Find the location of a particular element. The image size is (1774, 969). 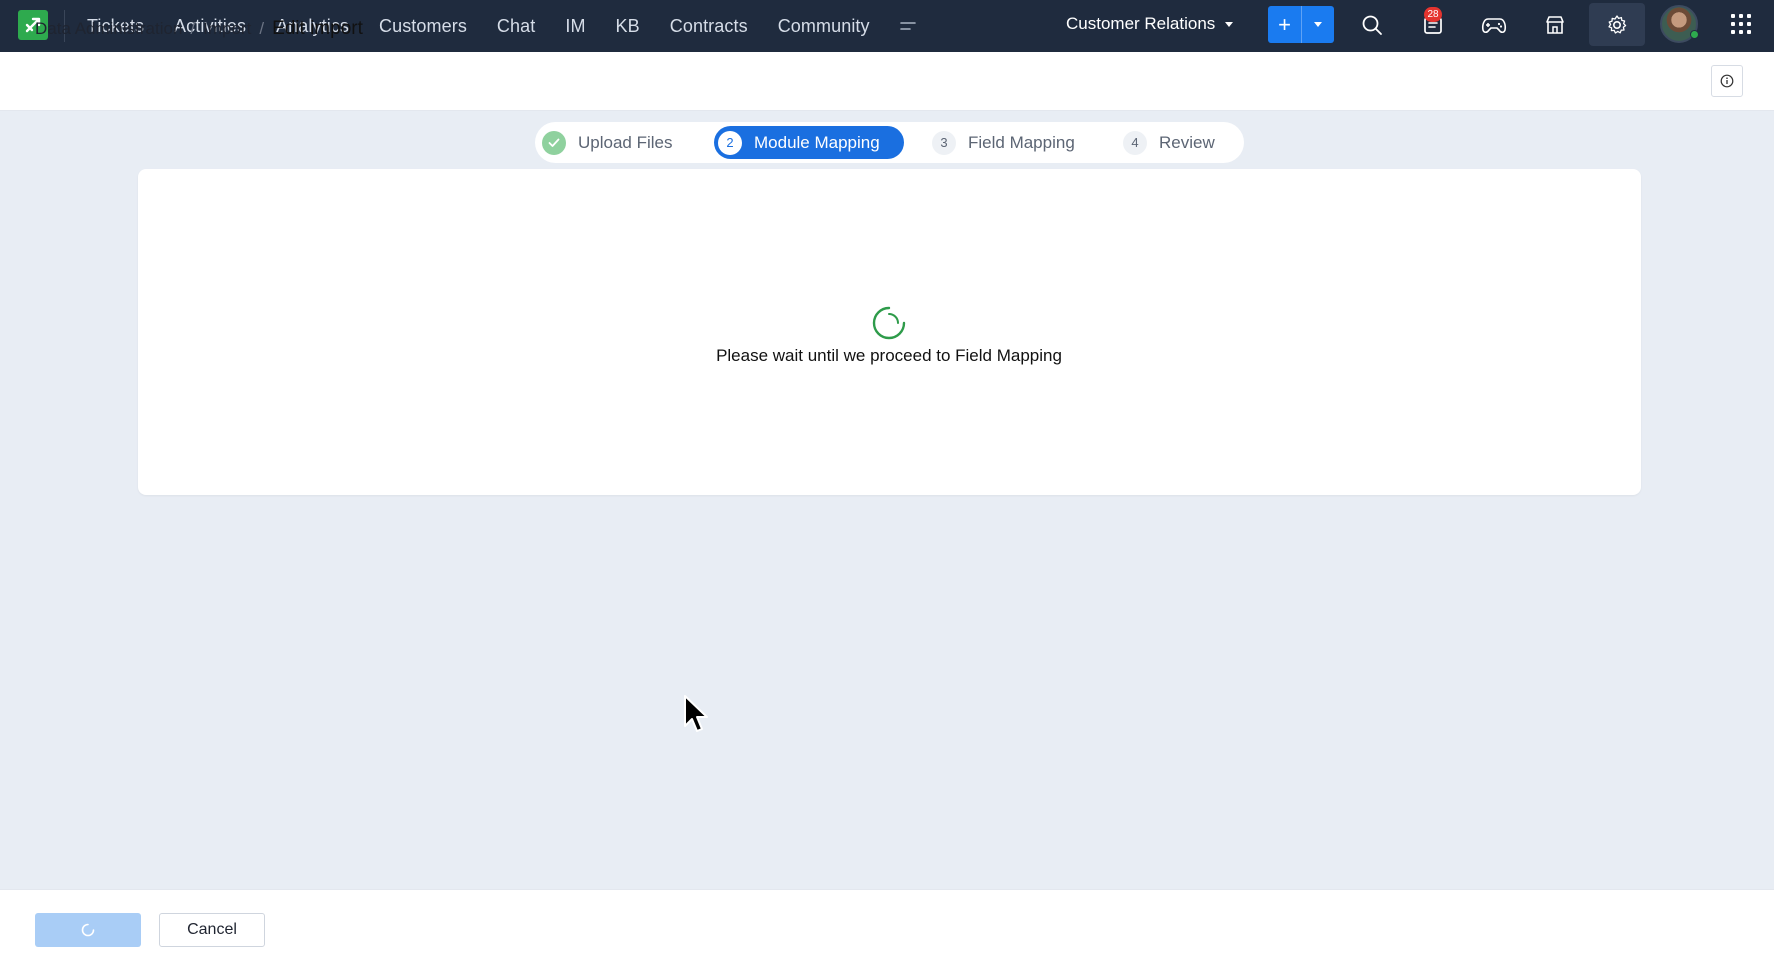

step-review: 4 Review is located at coordinates (1169, 142).